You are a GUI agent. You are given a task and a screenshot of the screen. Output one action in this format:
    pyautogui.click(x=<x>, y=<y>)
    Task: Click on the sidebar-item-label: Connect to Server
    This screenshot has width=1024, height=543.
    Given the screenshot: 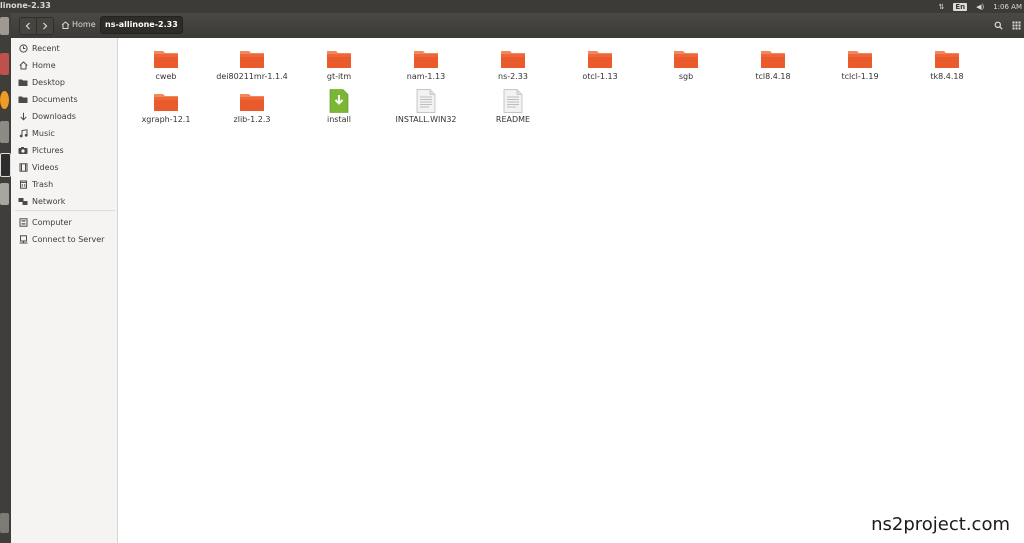 What is the action you would take?
    pyautogui.click(x=68, y=239)
    